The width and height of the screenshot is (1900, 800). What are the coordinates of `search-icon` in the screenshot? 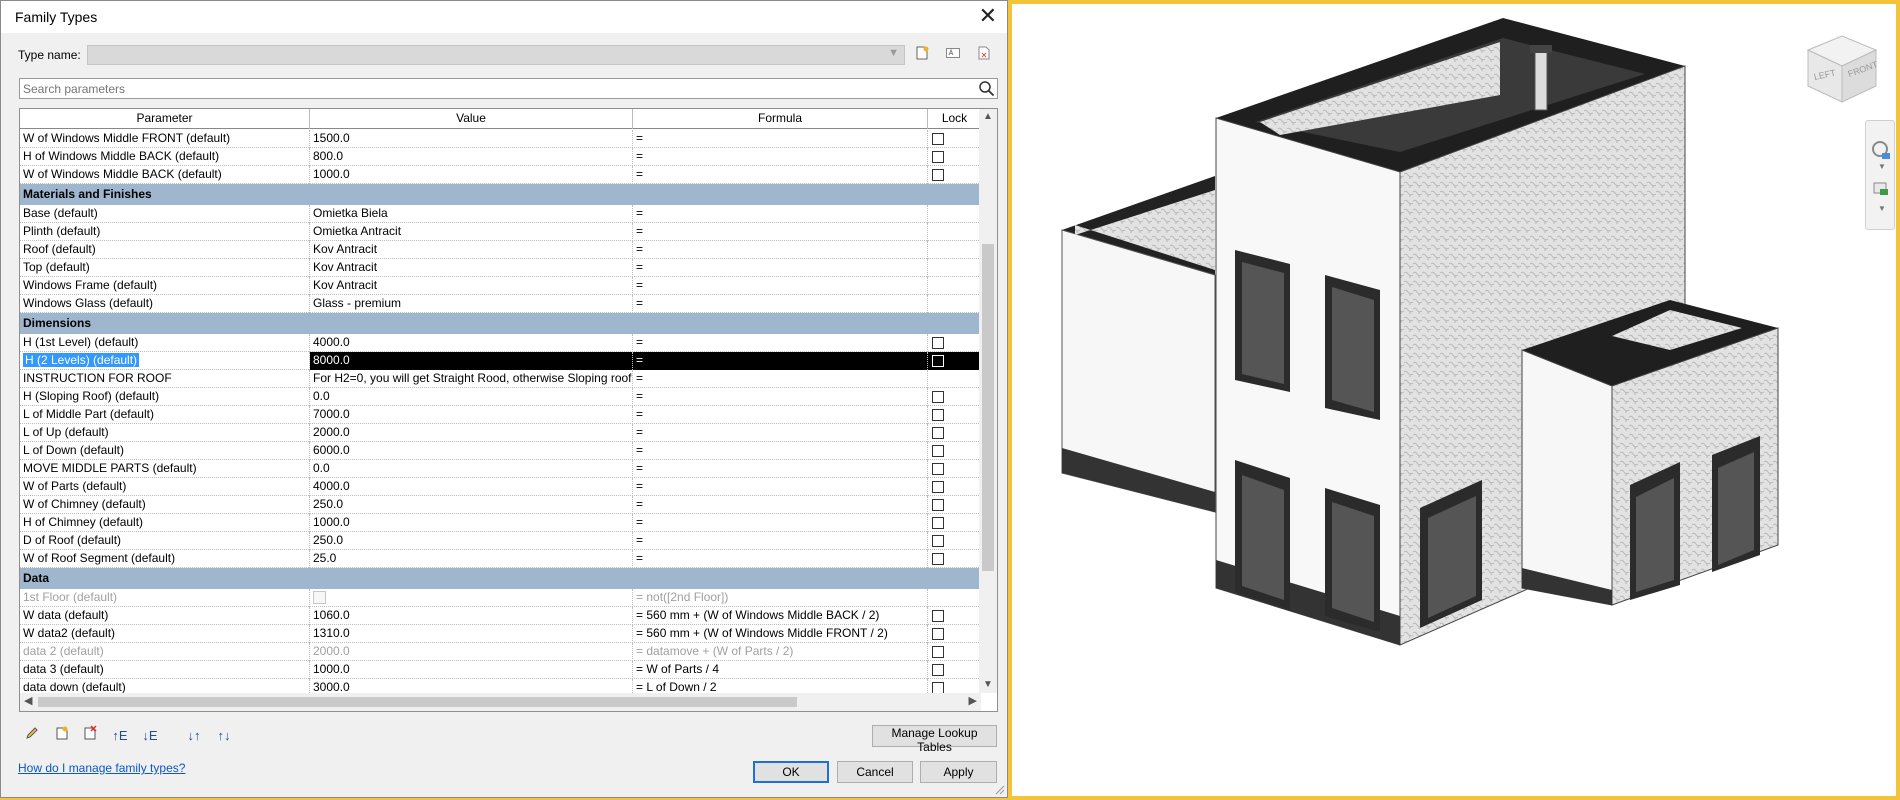 It's located at (986, 88).